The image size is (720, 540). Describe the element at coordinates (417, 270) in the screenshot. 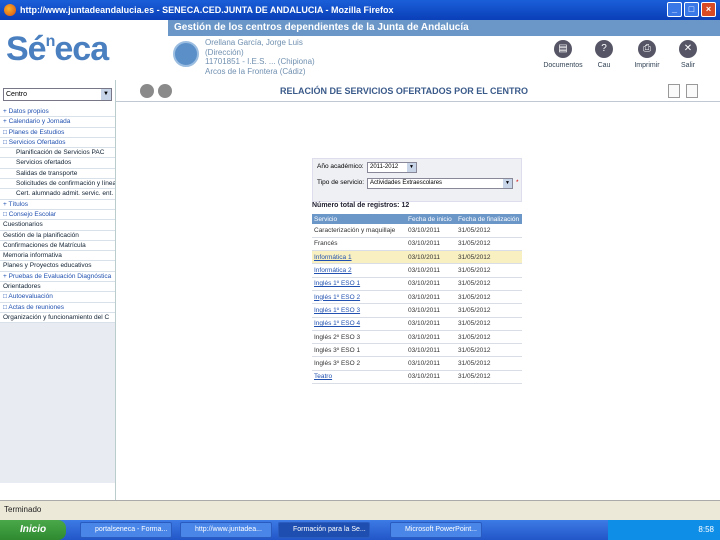

I see `table-row: Informática 2 03/10/2011 31/05/2012` at that location.